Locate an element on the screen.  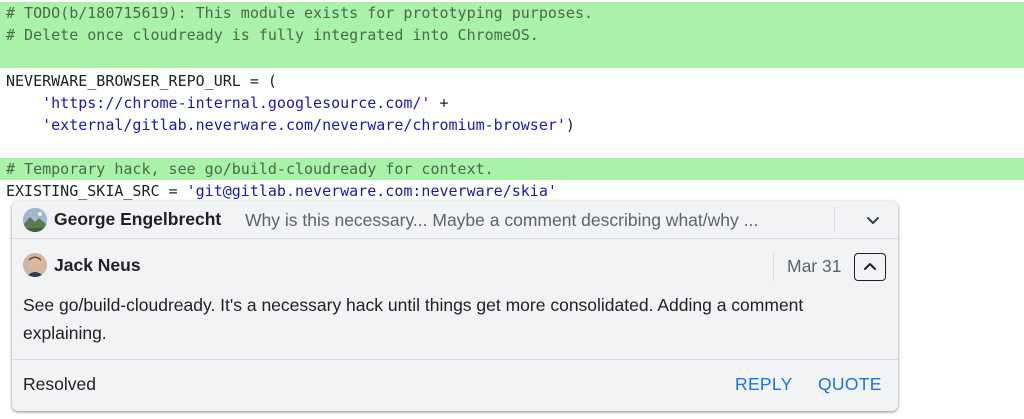
avatar-george-image is located at coordinates (35, 220).